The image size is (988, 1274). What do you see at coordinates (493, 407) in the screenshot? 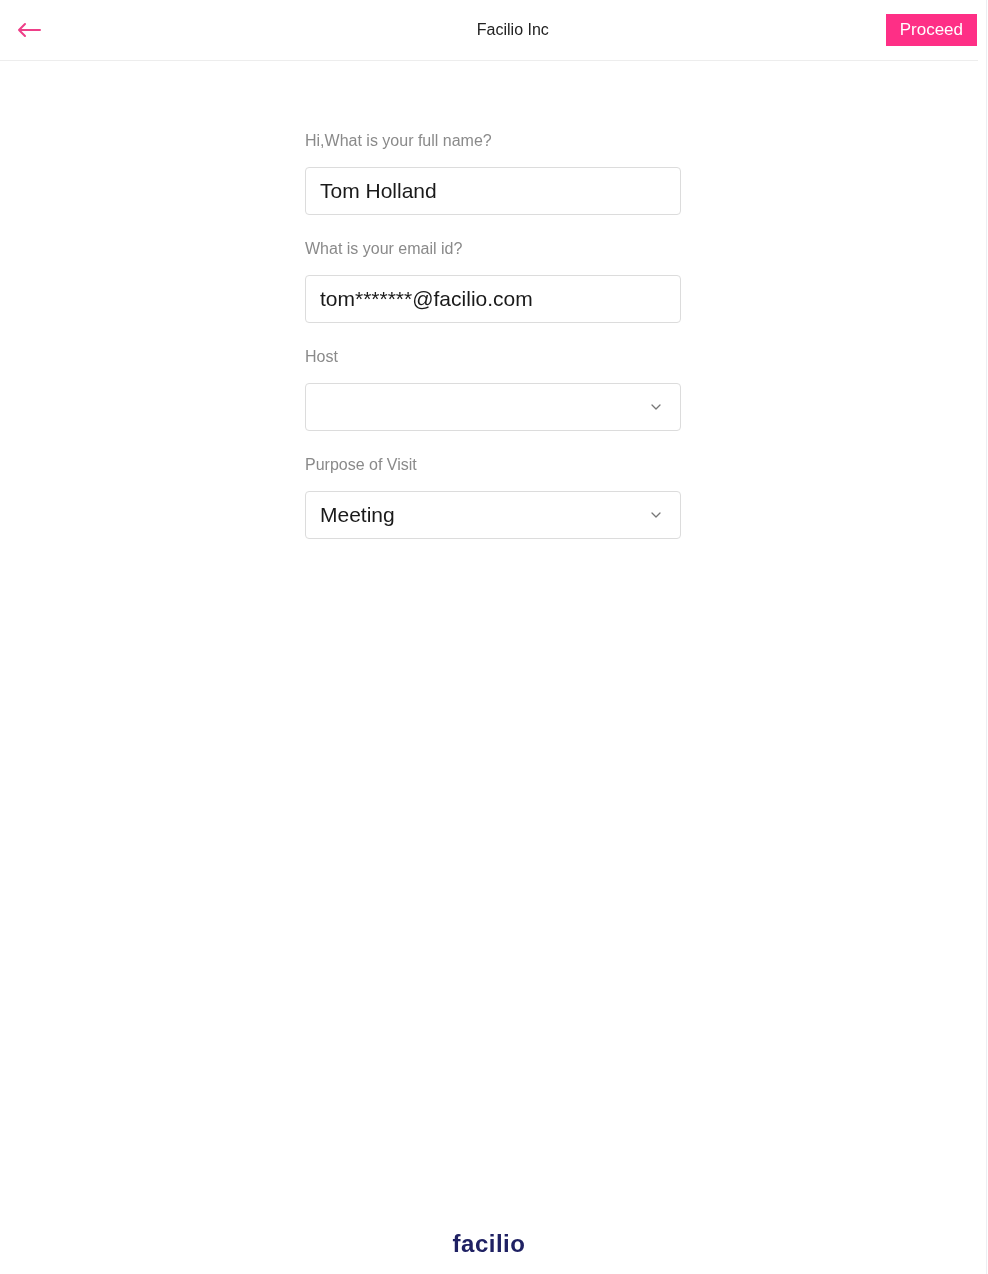
I see `dropdown-field` at bounding box center [493, 407].